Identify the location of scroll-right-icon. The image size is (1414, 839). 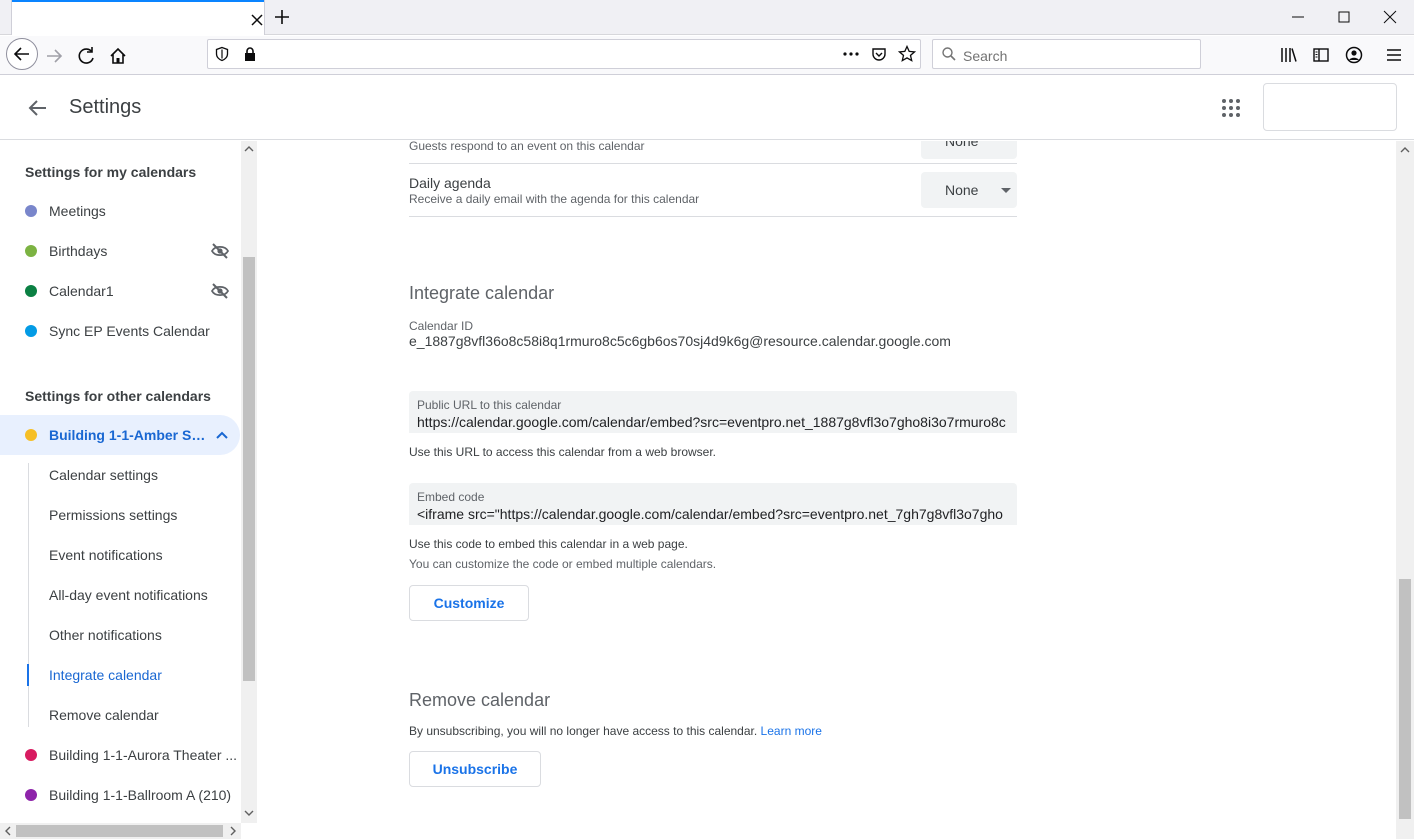
(233, 831).